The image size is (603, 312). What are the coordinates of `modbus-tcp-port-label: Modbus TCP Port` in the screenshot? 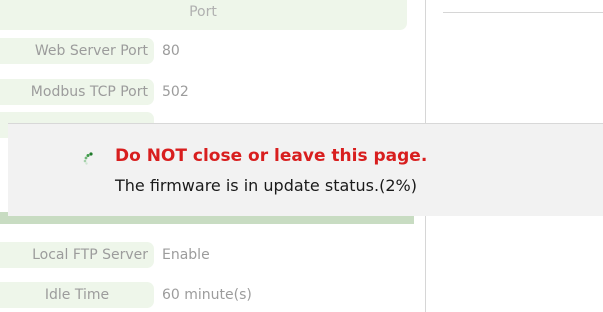 It's located at (77, 92).